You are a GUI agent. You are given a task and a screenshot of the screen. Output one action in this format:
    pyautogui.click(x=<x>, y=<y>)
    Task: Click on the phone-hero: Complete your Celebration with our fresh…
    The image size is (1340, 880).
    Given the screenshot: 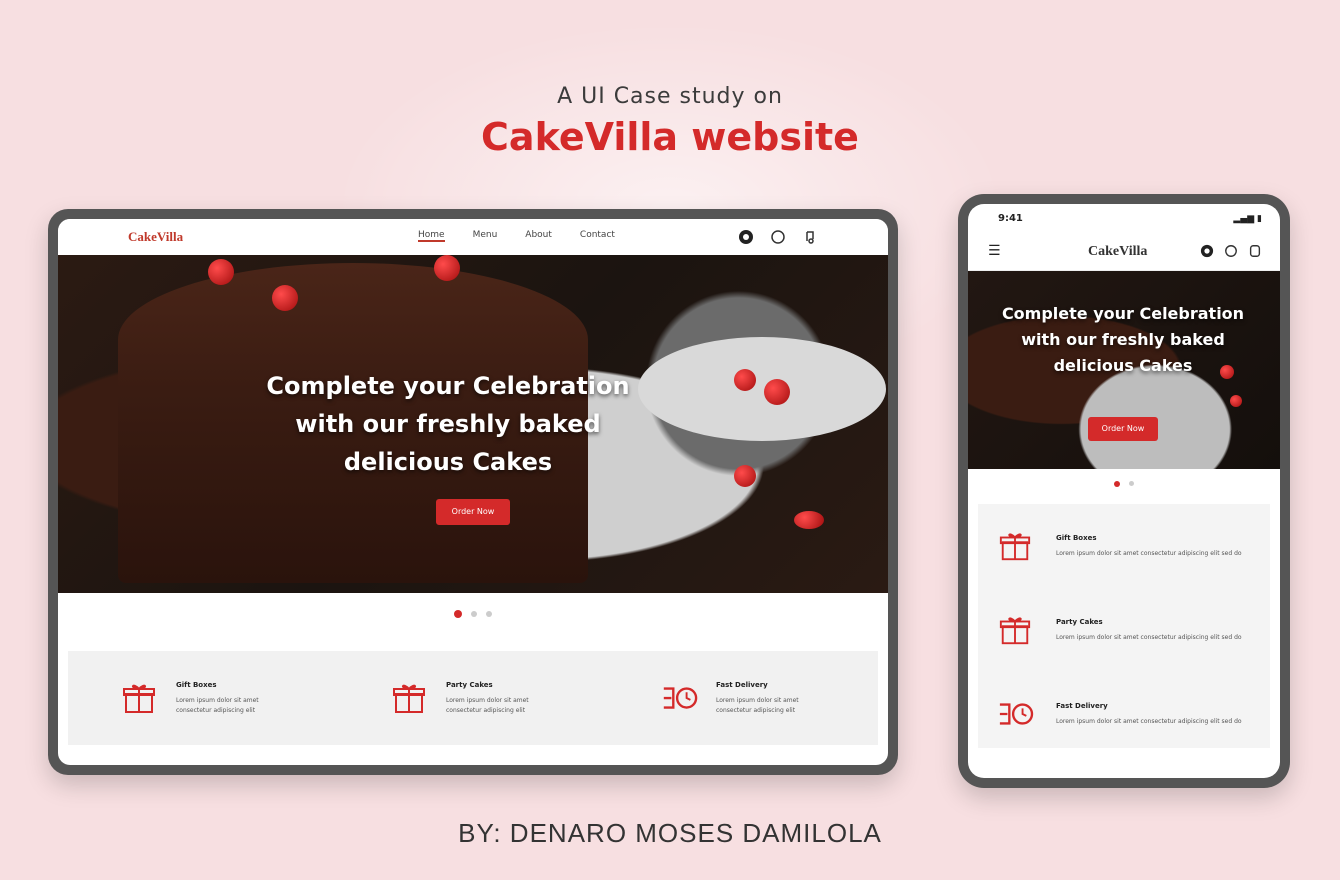 What is the action you would take?
    pyautogui.click(x=1124, y=370)
    